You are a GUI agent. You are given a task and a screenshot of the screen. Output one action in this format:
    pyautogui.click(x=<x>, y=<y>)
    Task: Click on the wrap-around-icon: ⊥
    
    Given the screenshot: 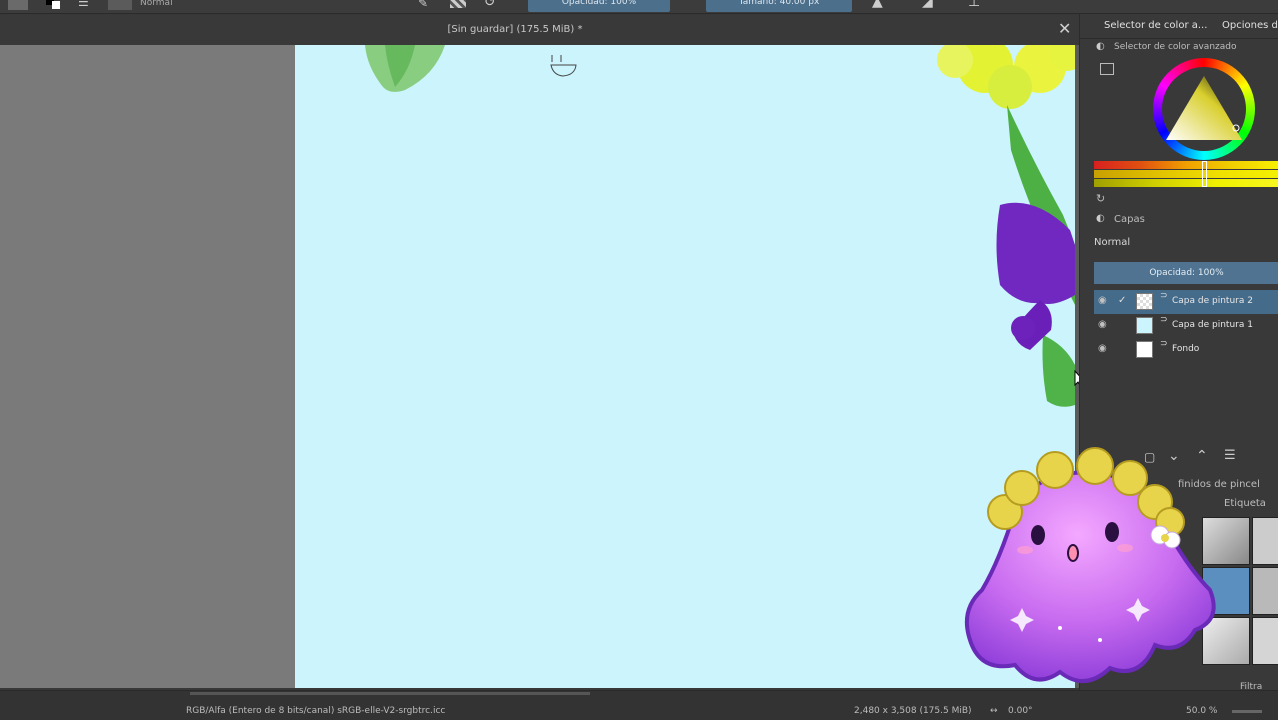 What is the action you would take?
    pyautogui.click(x=974, y=5)
    